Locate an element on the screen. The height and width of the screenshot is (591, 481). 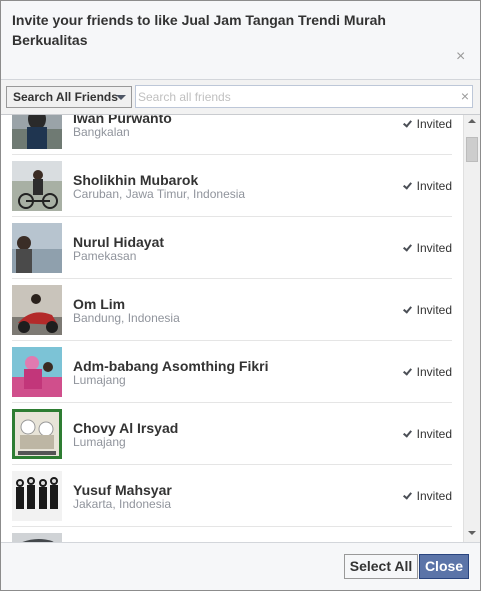
scroll-down-arrow-icon is located at coordinates (472, 533).